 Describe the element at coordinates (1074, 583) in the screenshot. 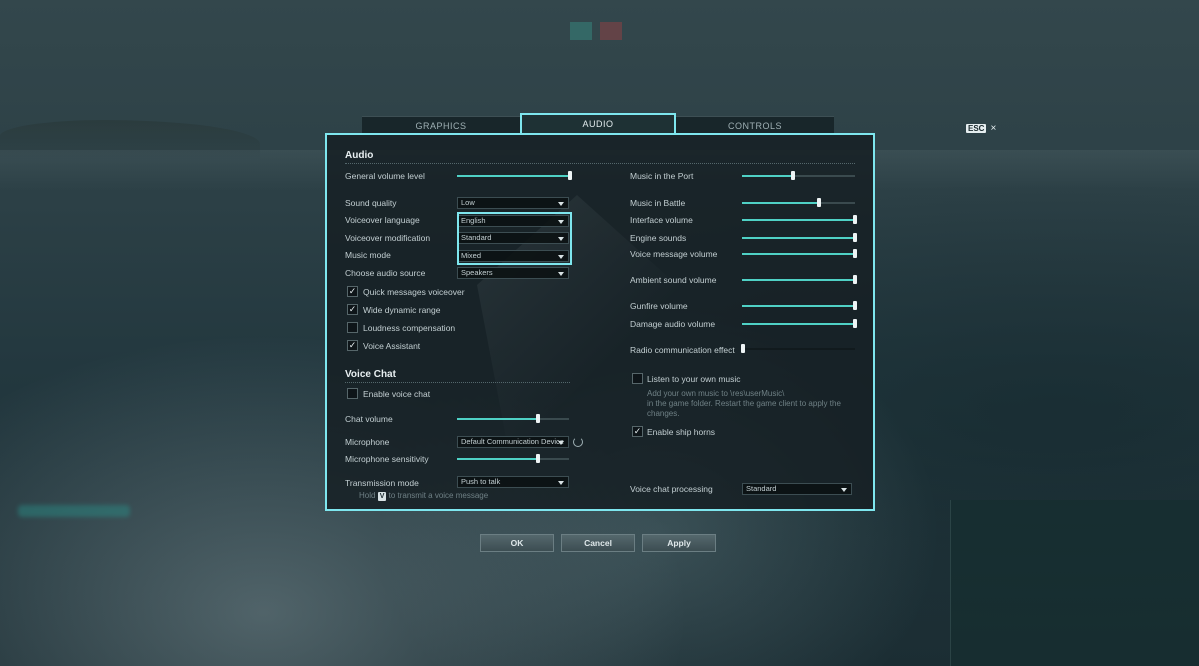

I see `background-minimap` at that location.